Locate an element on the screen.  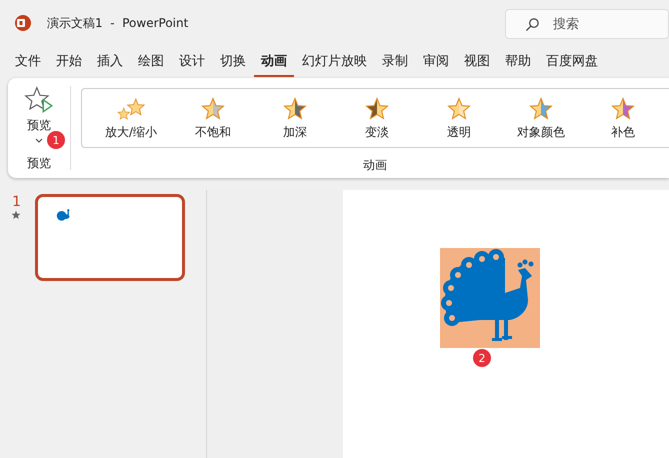
ribbon-tab: 帮助 is located at coordinates (518, 62).